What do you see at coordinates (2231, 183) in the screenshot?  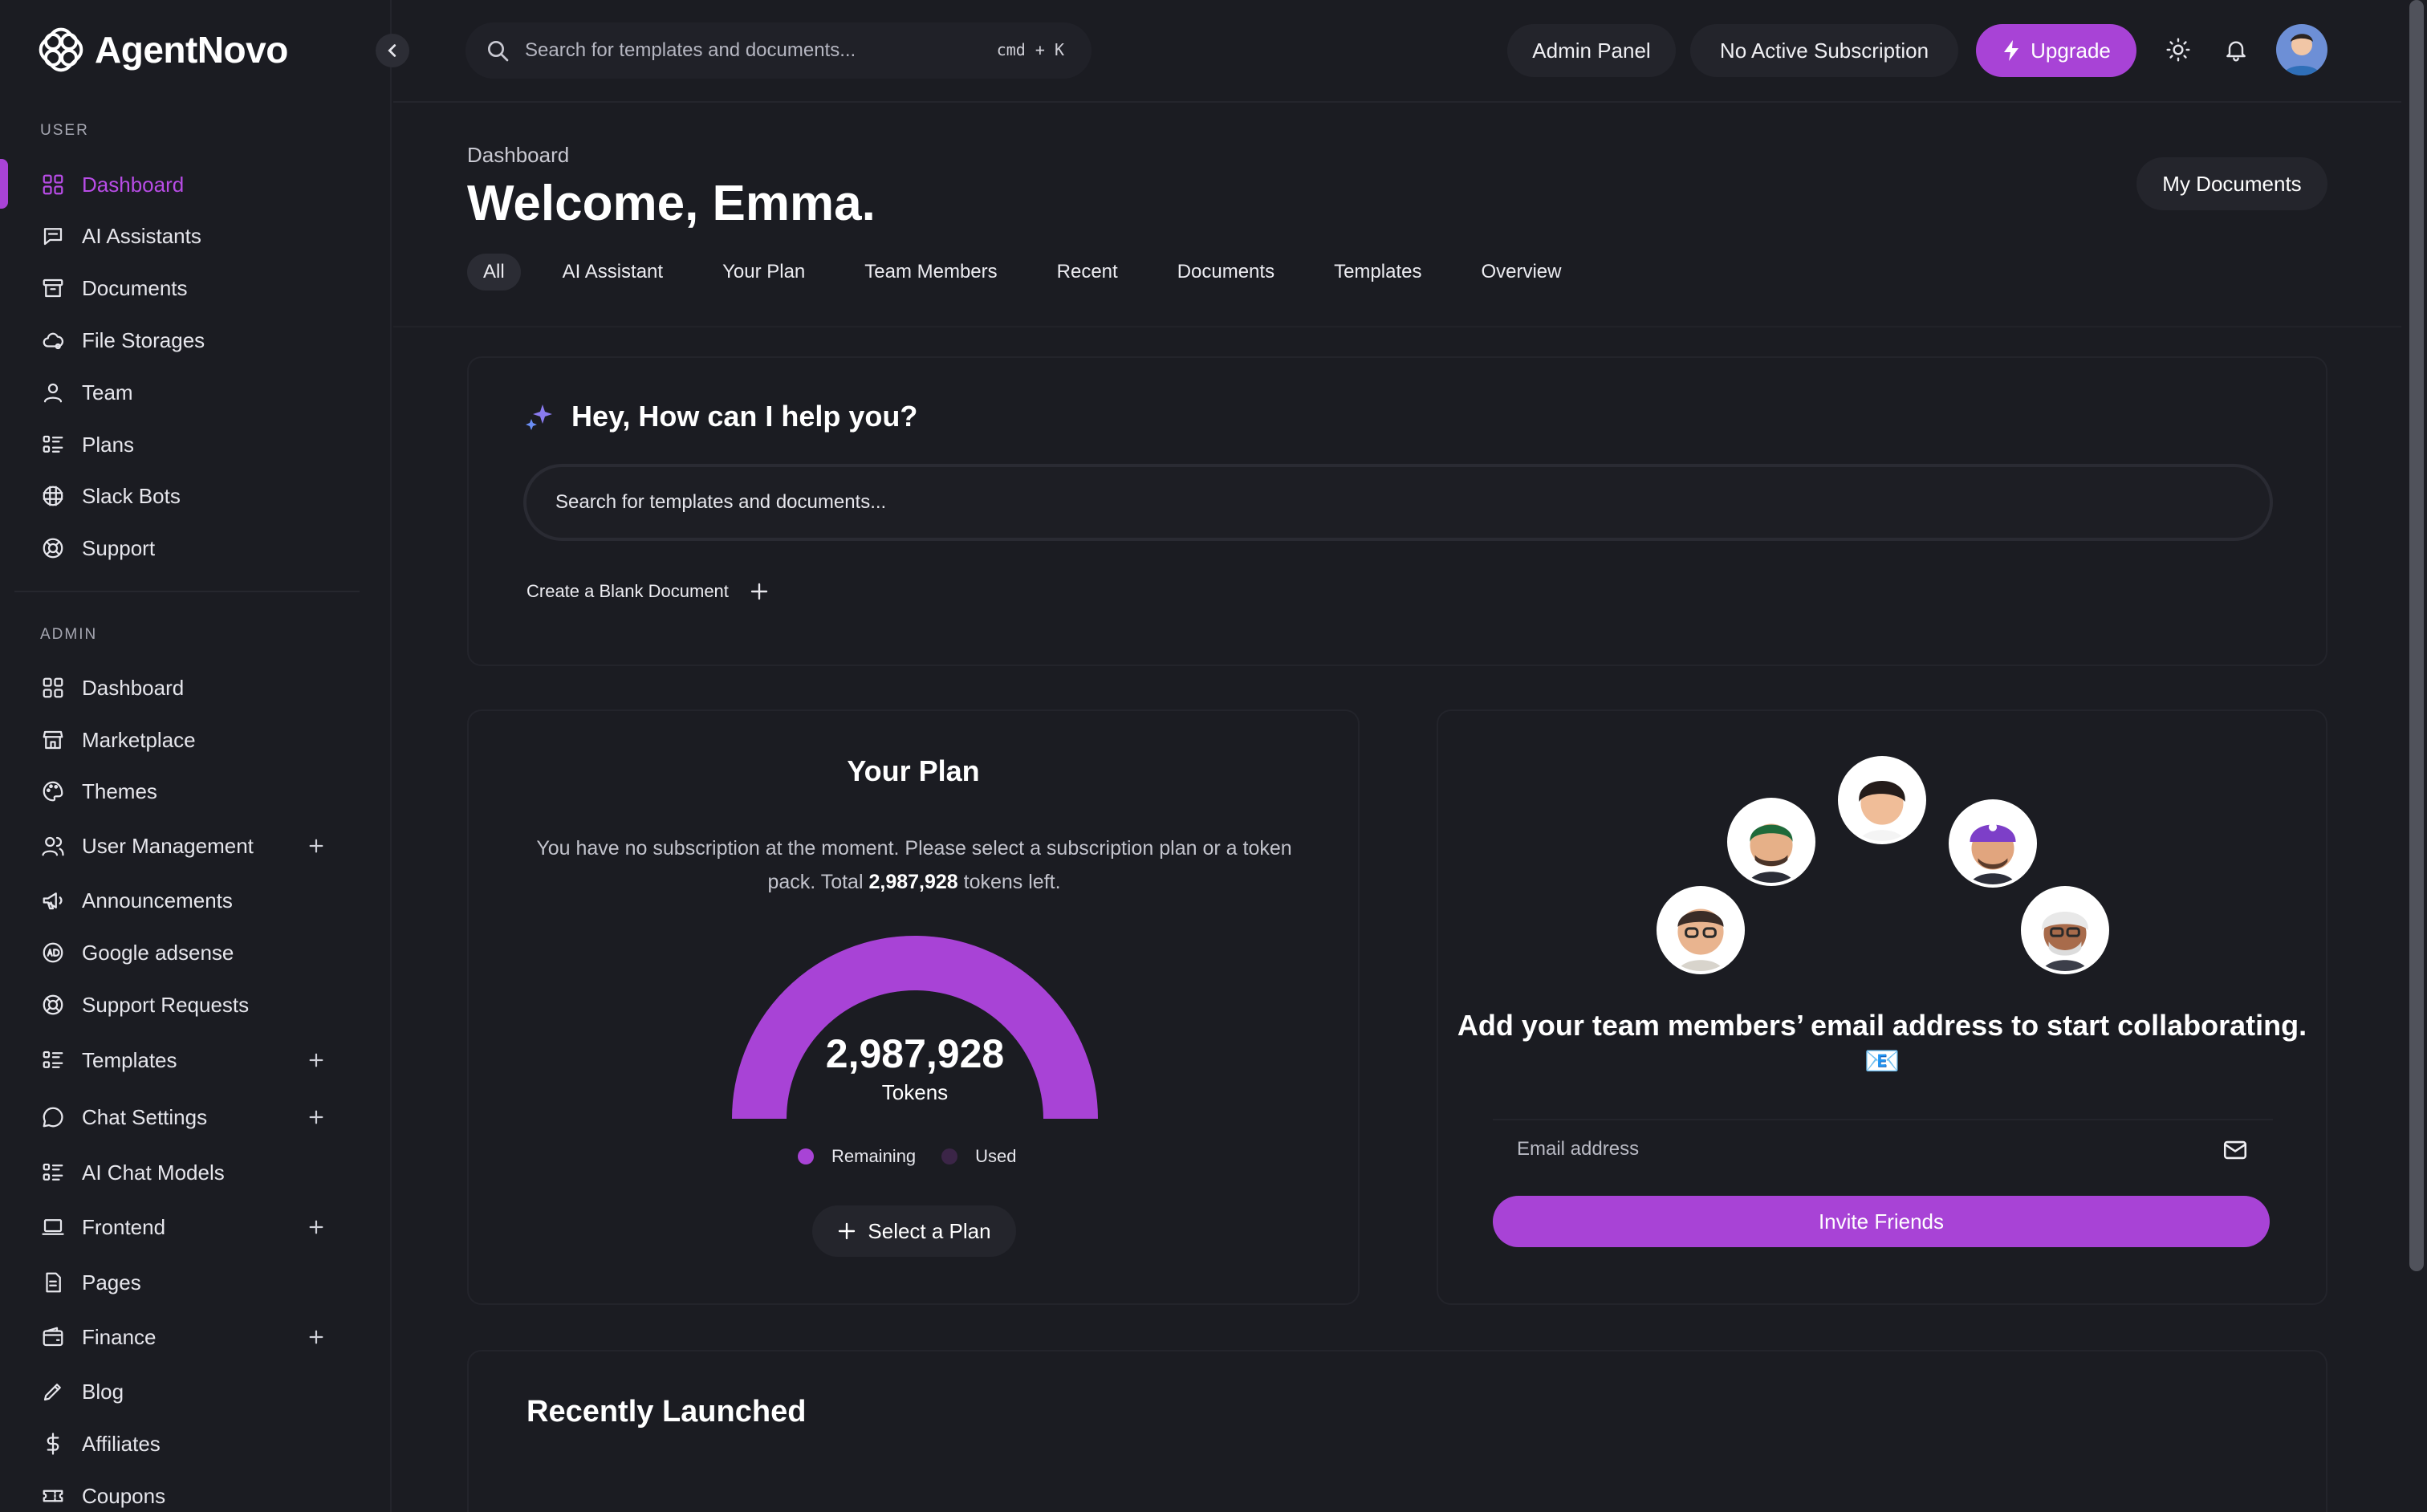 I see `my-documents-button: My Documents` at bounding box center [2231, 183].